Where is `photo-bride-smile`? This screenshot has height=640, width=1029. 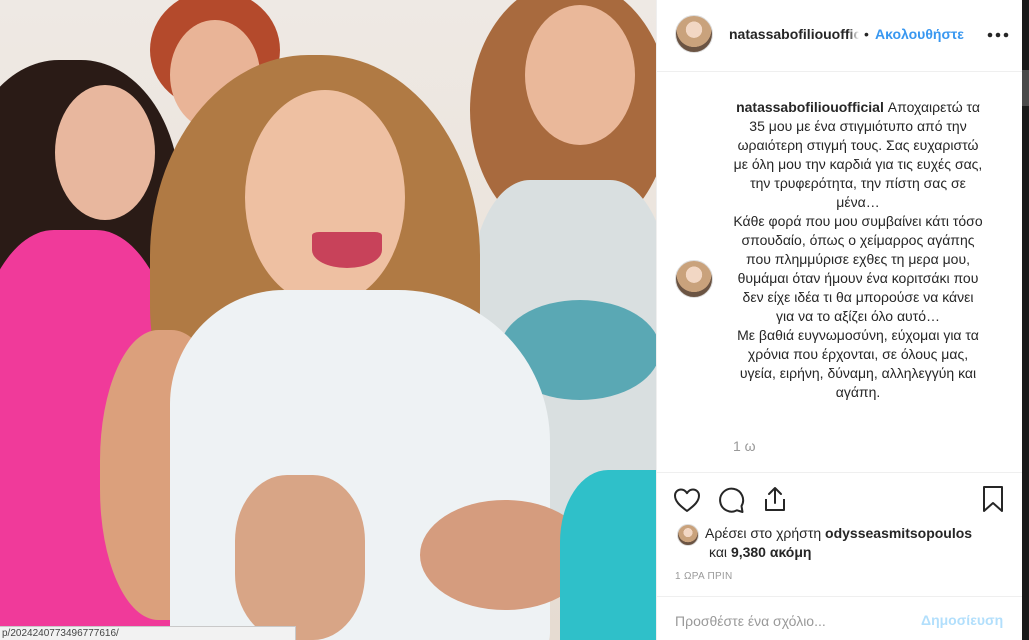
photo-bride-smile is located at coordinates (347, 250).